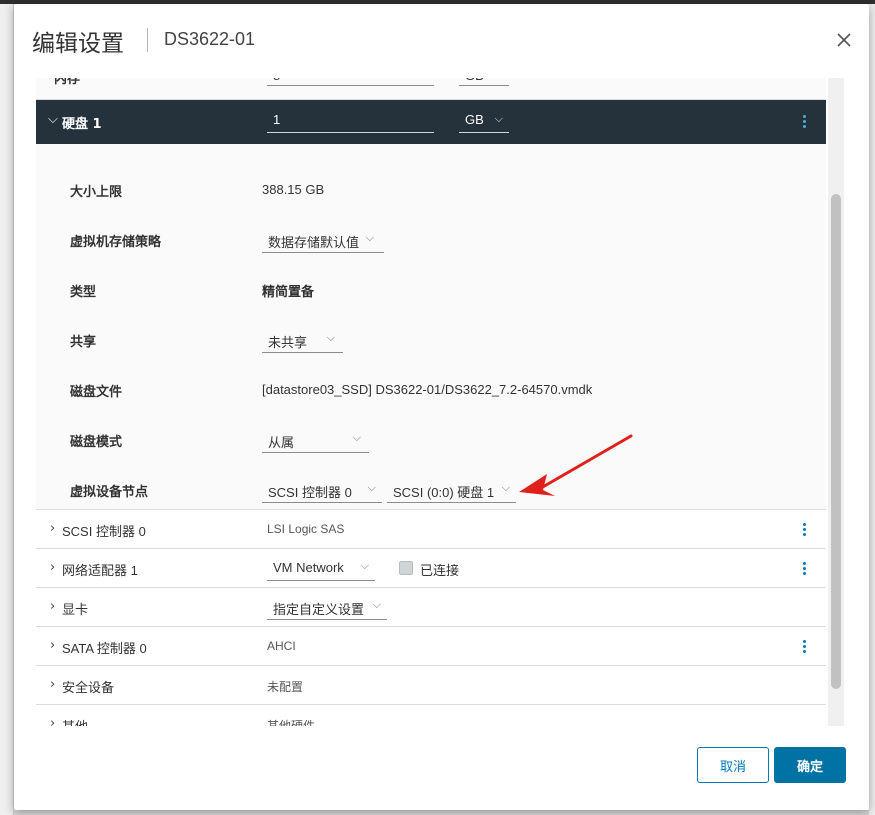 Image resolution: width=875 pixels, height=815 pixels. I want to click on scrollbar-thumb, so click(836, 441).